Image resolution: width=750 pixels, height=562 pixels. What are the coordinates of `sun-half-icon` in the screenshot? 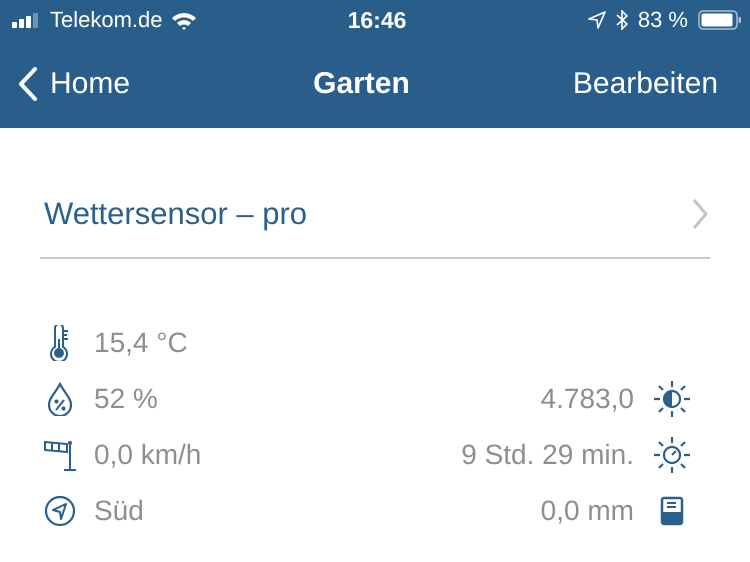 It's located at (672, 399).